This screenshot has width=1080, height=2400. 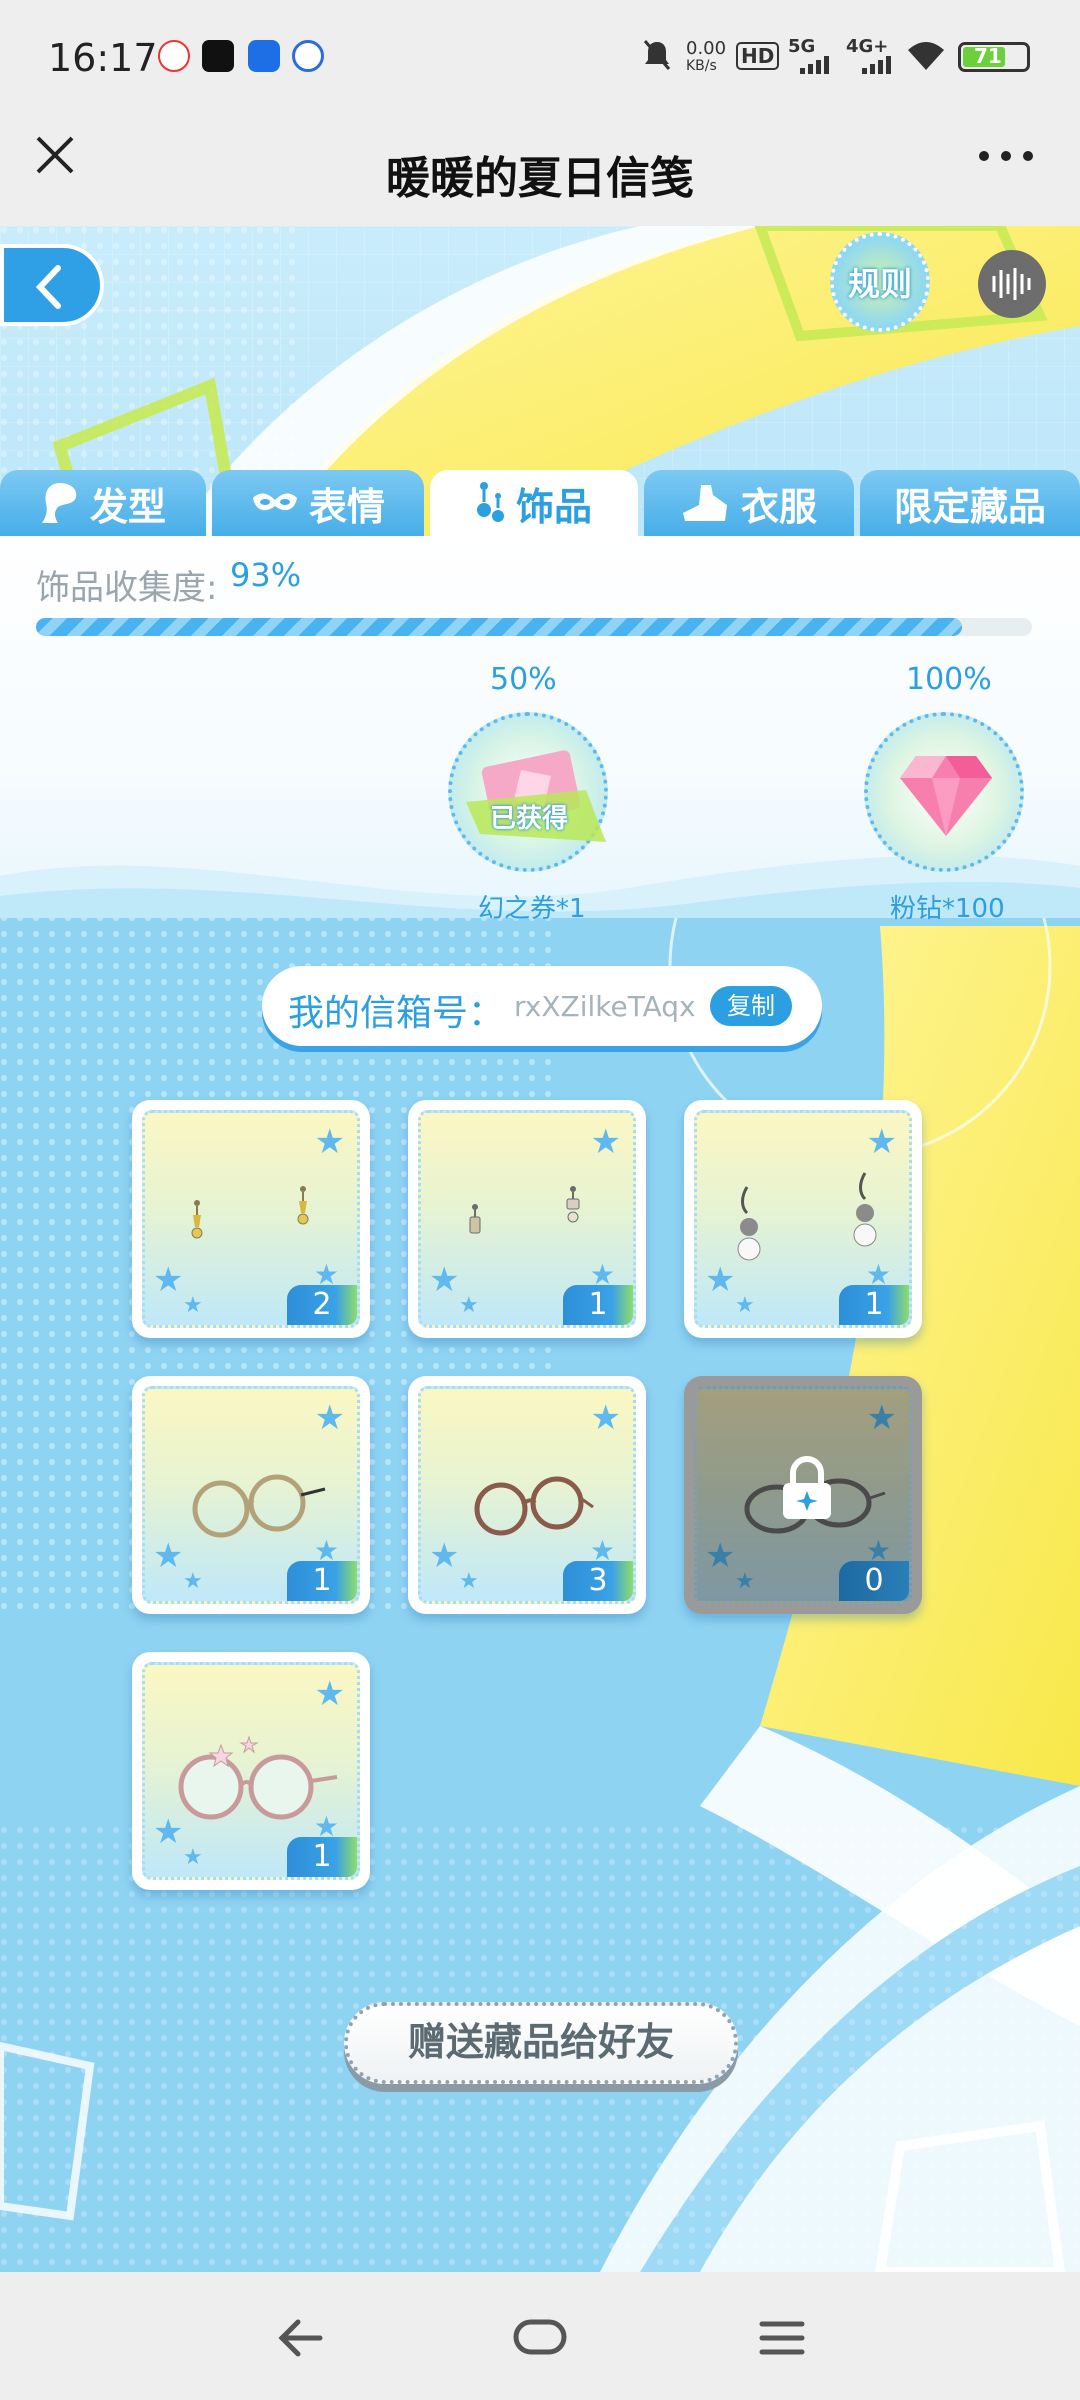 I want to click on item-card-pearl-earrings: ★ ★ ★ ★ 1, so click(x=803, y=1219).